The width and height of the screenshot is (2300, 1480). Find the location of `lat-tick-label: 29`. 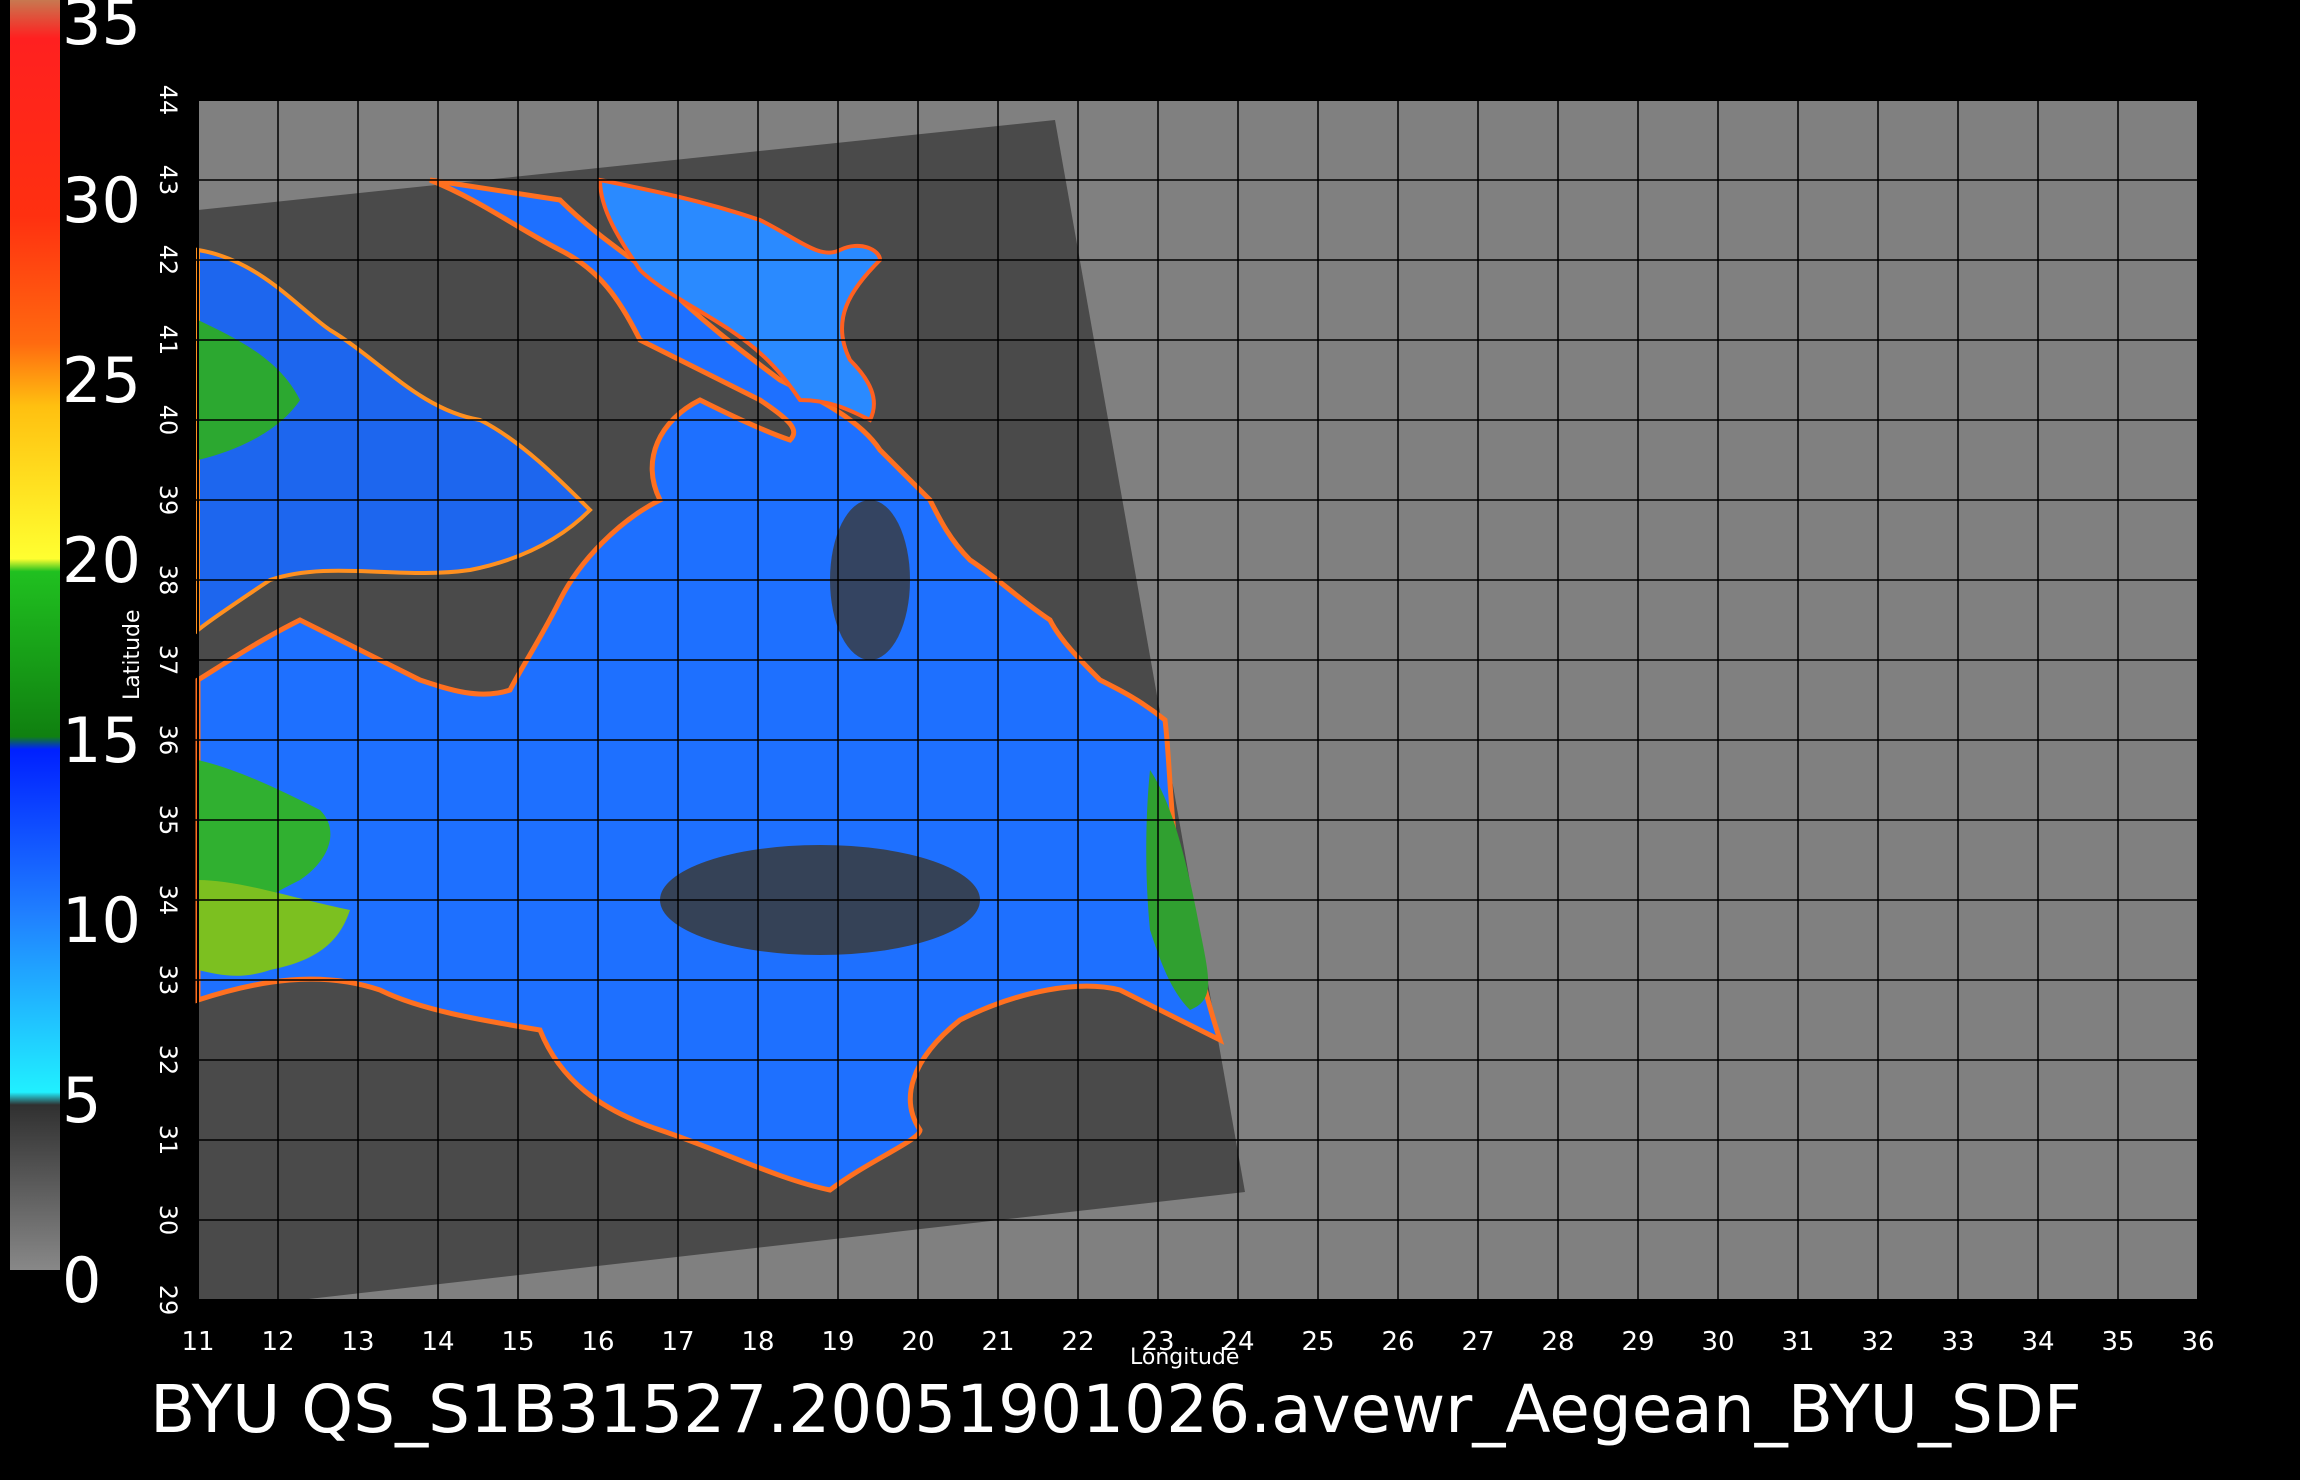

lat-tick-label: 29 is located at coordinates (168, 1300).